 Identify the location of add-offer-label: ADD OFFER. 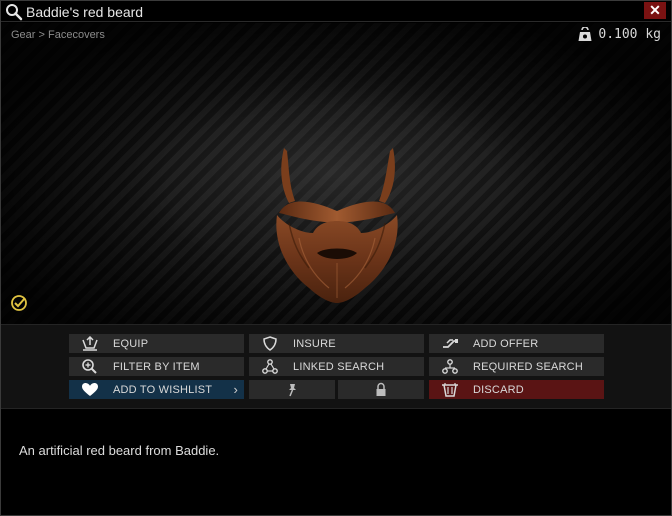
(506, 343).